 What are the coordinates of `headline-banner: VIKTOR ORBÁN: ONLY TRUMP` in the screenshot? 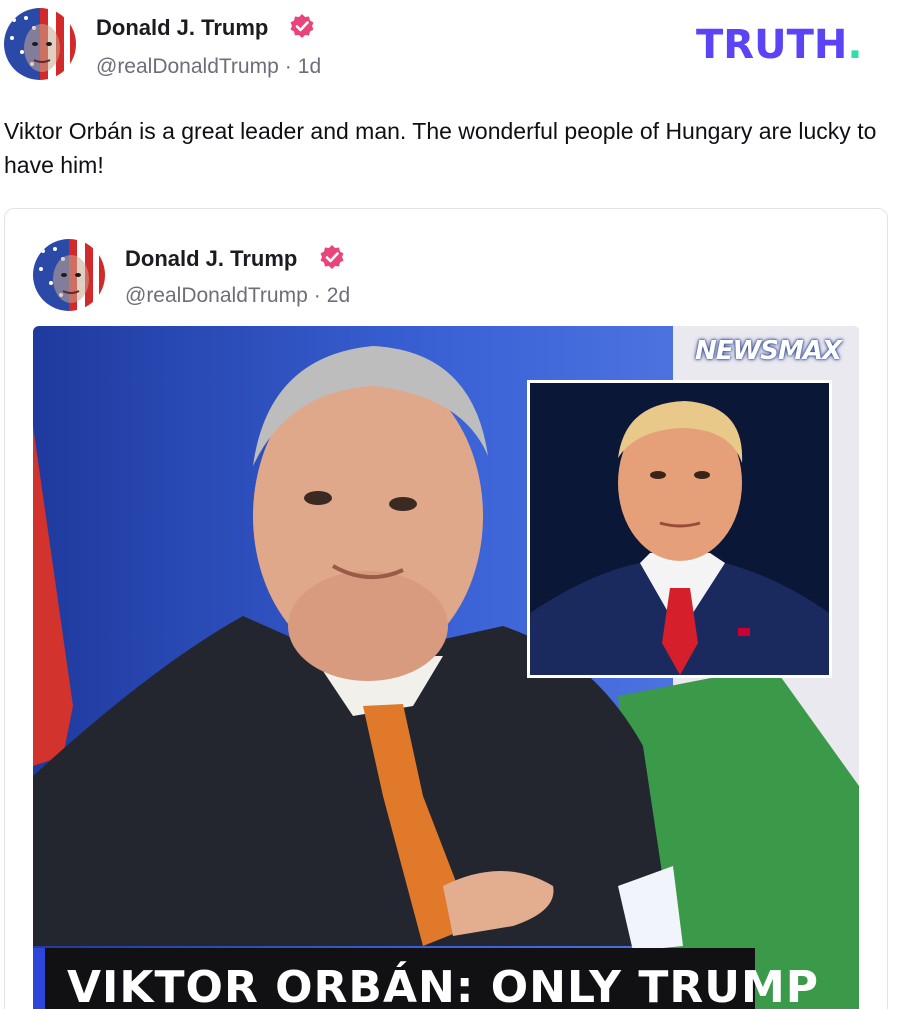 It's located at (425, 978).